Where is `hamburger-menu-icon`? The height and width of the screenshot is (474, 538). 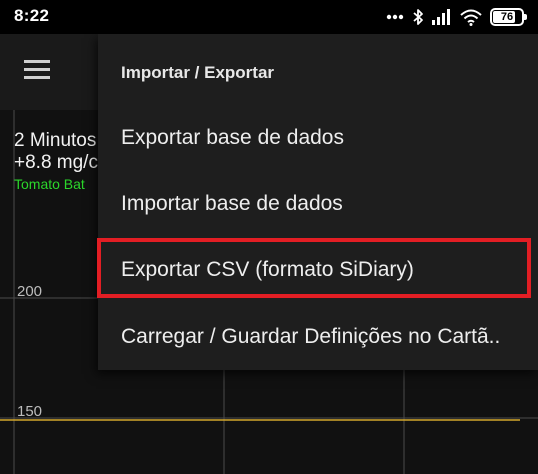
hamburger-menu-icon is located at coordinates (38, 71).